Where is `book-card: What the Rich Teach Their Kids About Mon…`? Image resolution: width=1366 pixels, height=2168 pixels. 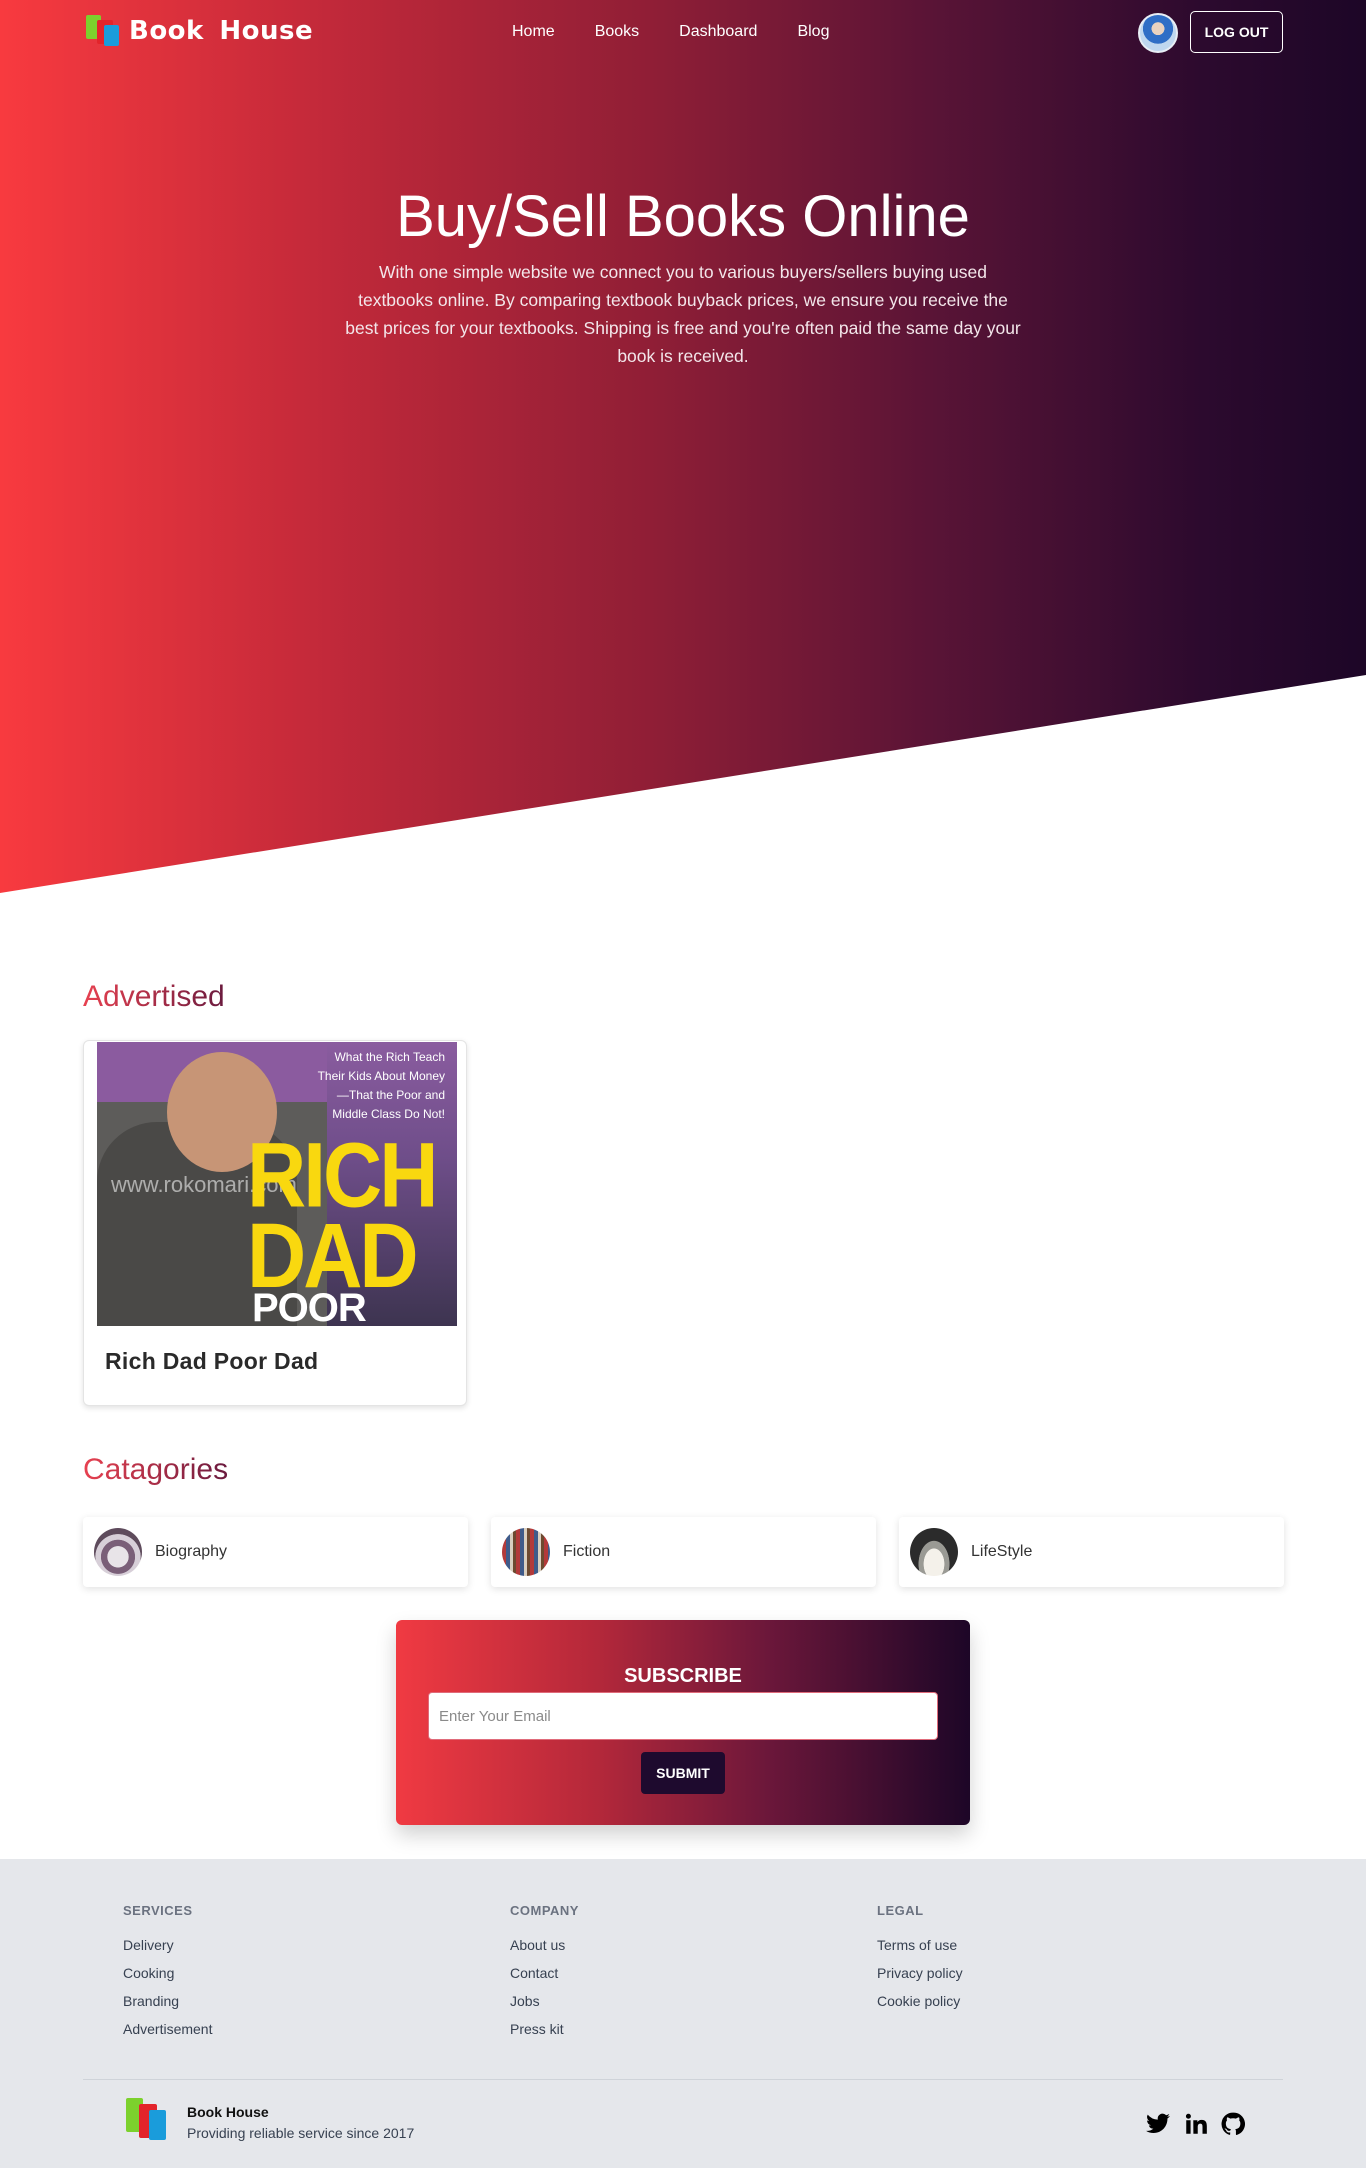 book-card: What the Rich Teach Their Kids About Mon… is located at coordinates (275, 1223).